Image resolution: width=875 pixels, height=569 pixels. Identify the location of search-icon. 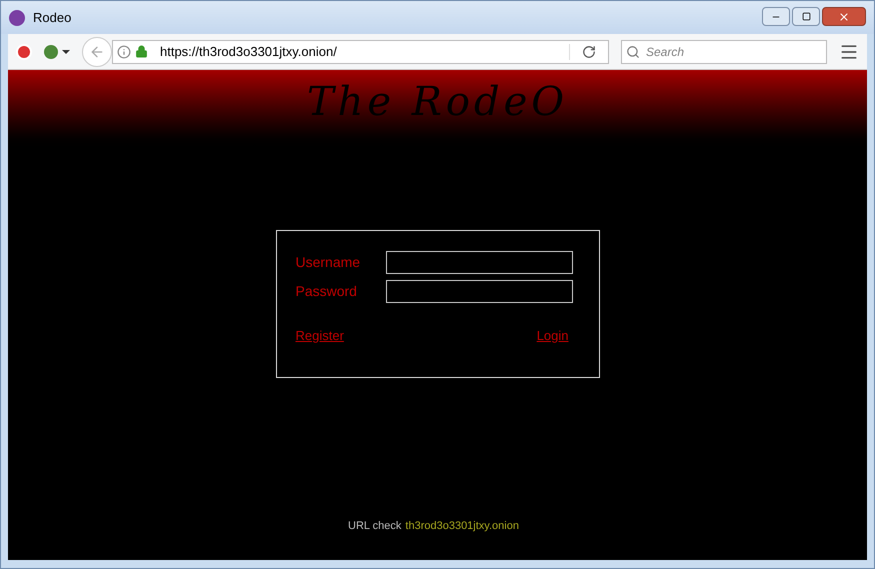
(633, 51).